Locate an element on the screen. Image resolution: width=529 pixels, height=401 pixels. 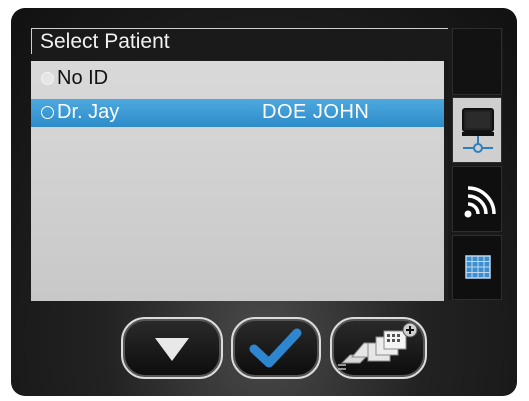
header-divider is located at coordinates (241, 28).